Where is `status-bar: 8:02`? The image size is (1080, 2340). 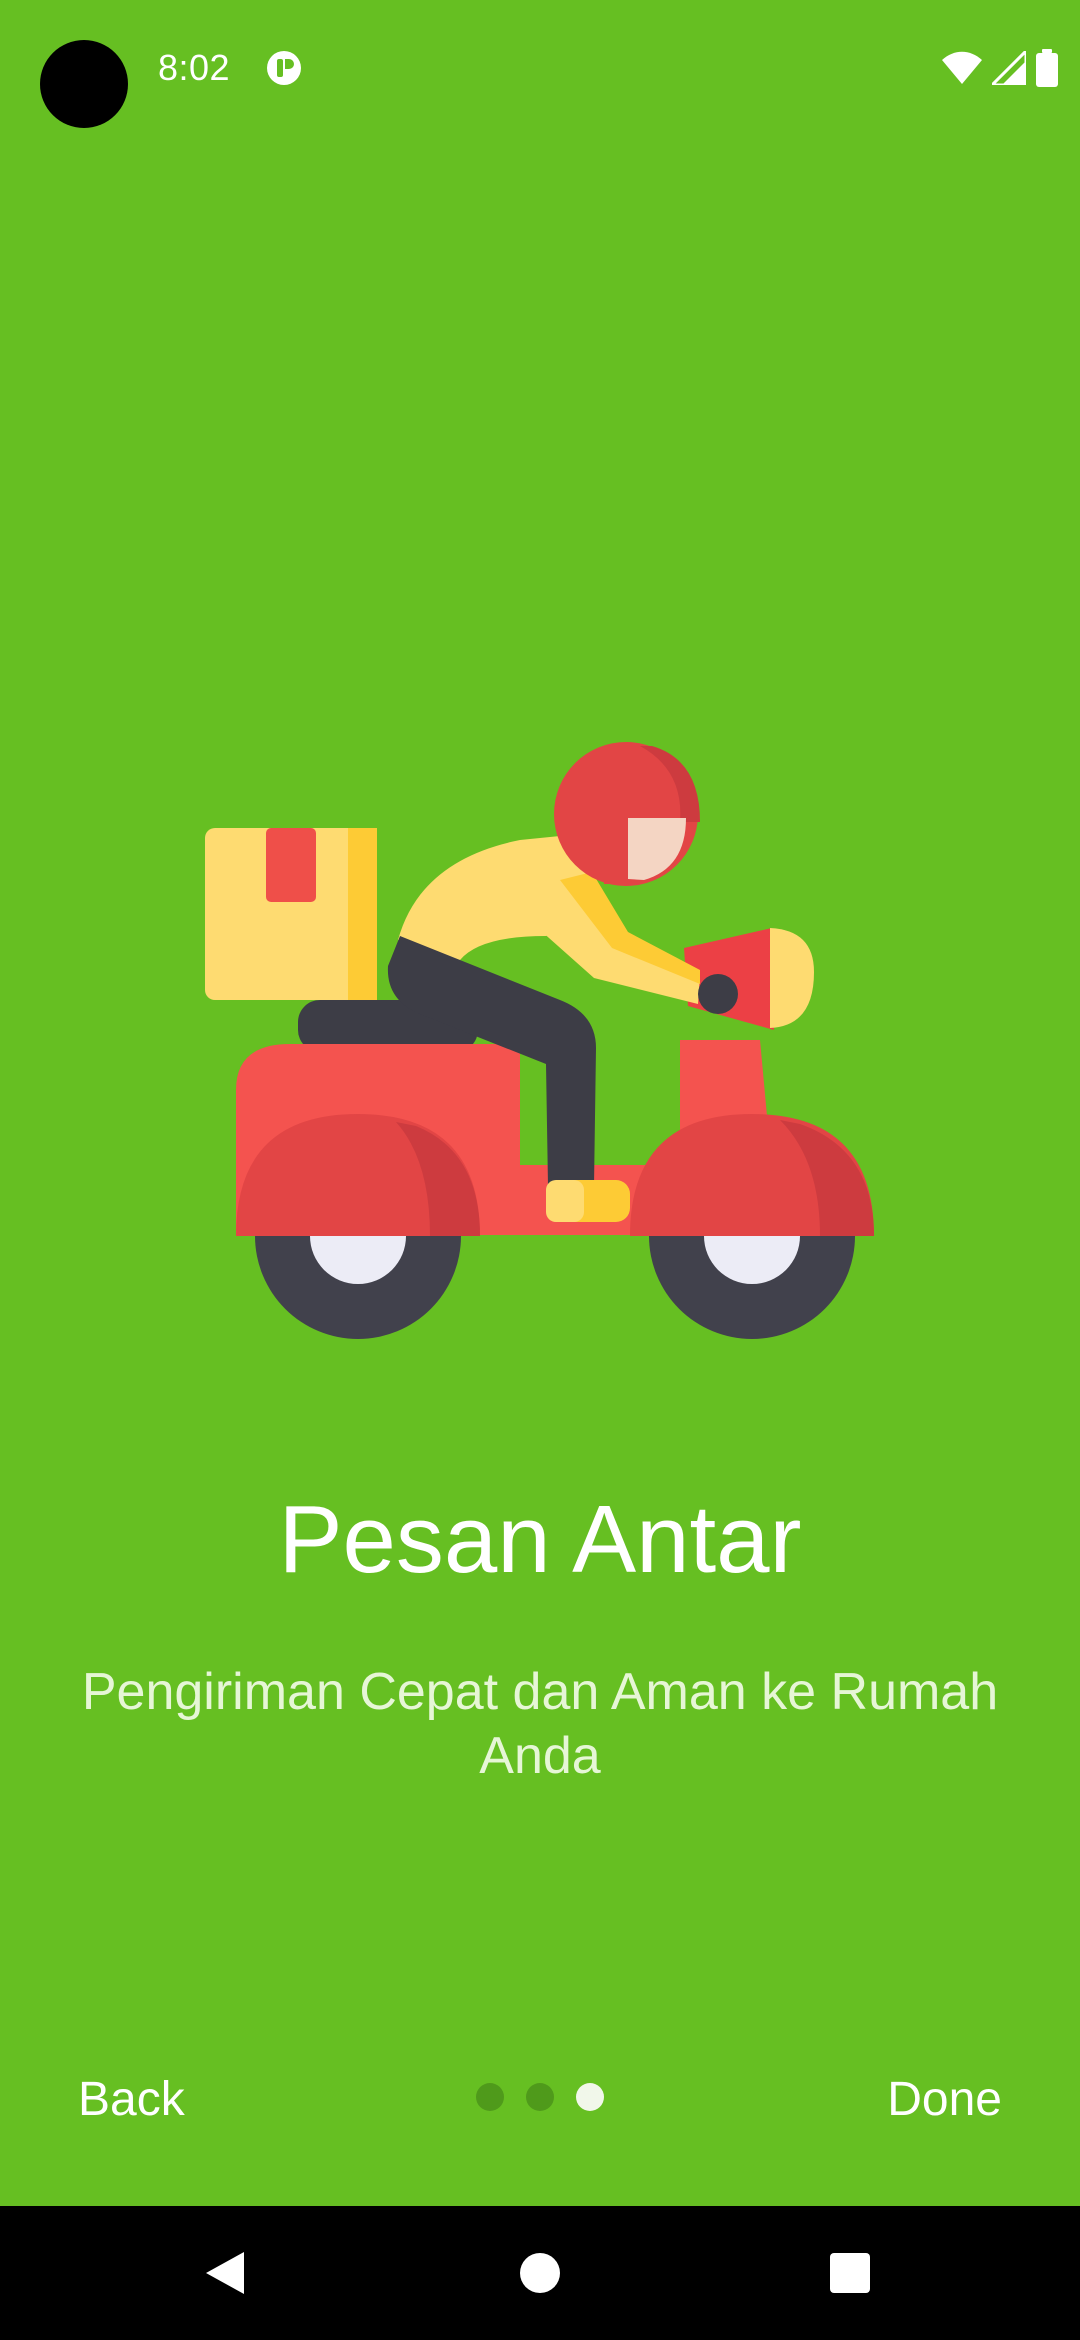 status-bar: 8:02 is located at coordinates (540, 70).